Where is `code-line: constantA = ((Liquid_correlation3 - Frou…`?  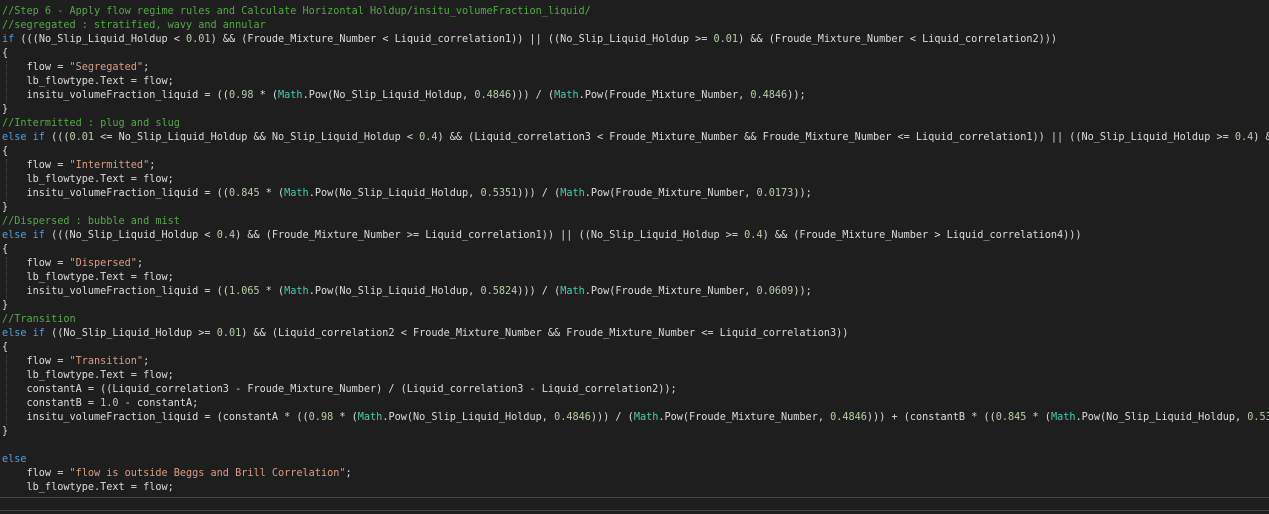
code-line: constantA = ((Liquid_correlation3 - Frou… is located at coordinates (339, 390).